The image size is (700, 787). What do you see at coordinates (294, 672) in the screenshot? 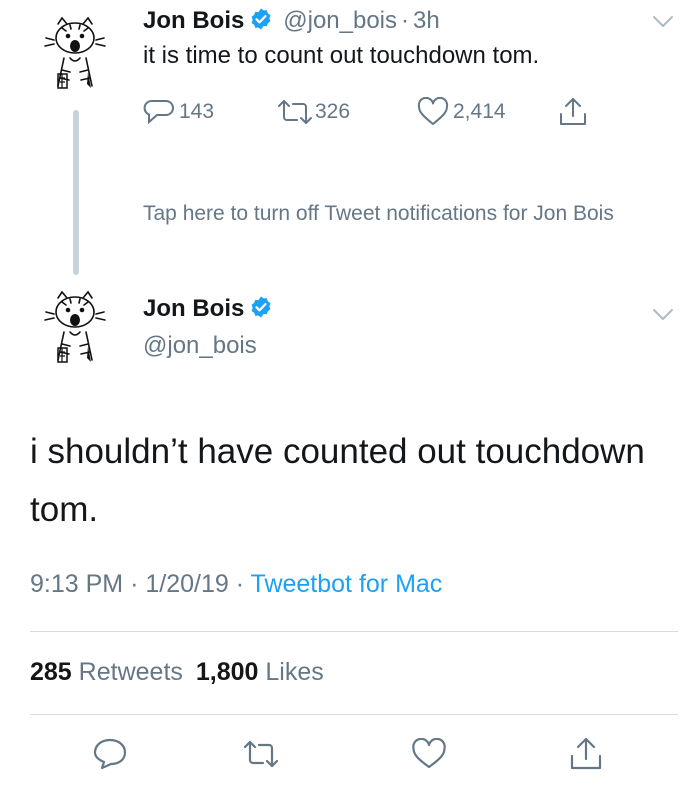
I see `like-label: Likes` at bounding box center [294, 672].